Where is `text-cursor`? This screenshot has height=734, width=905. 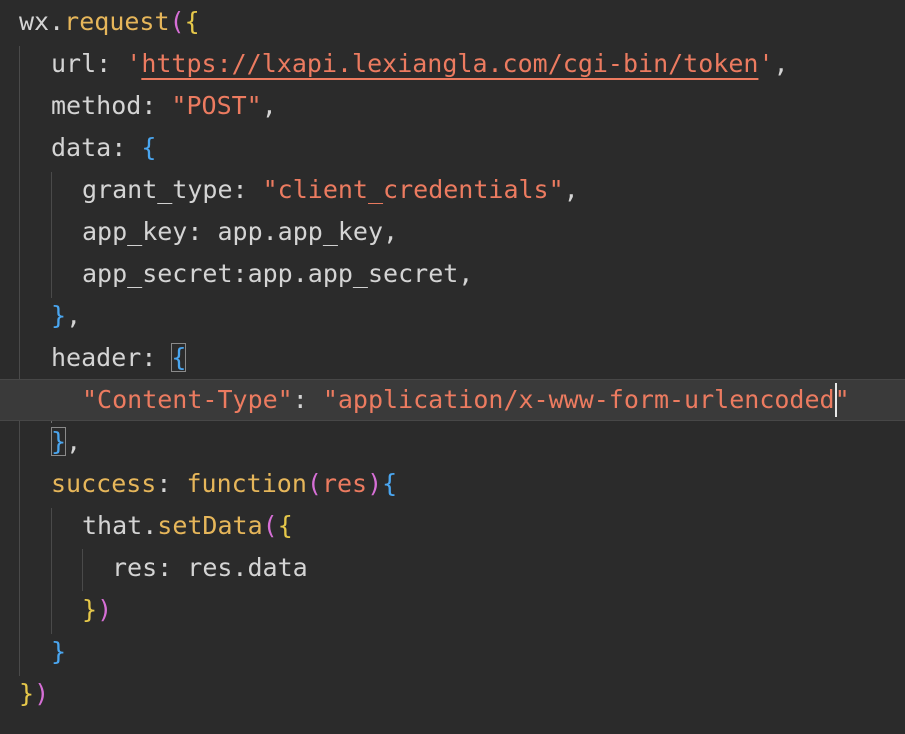 text-cursor is located at coordinates (835, 400).